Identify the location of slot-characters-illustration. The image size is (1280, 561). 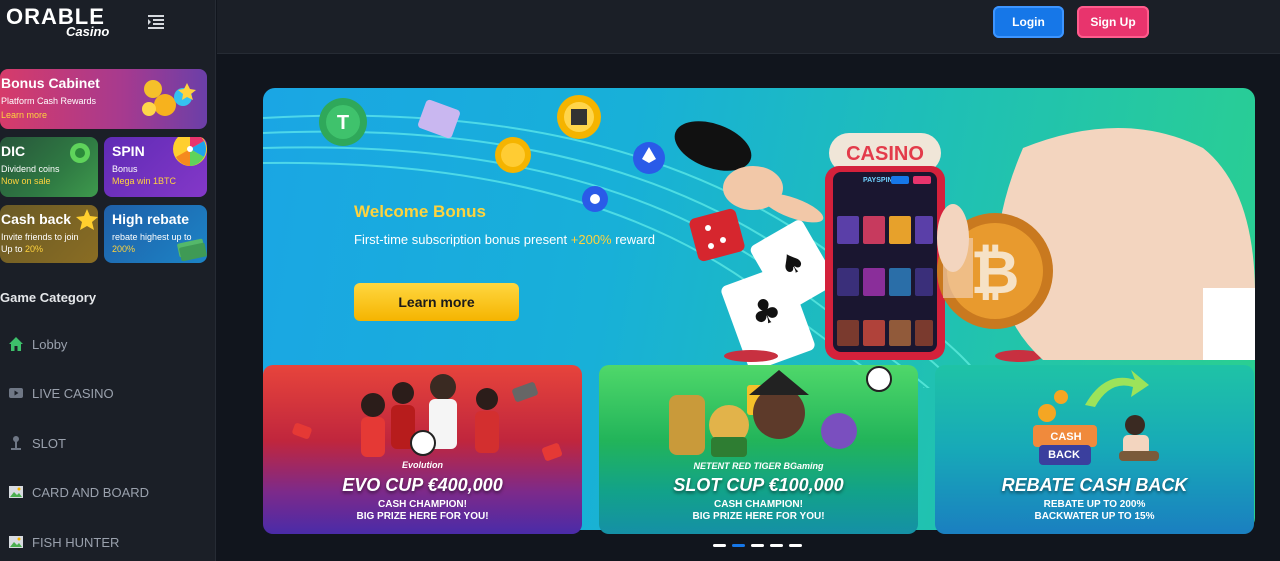
(780, 411).